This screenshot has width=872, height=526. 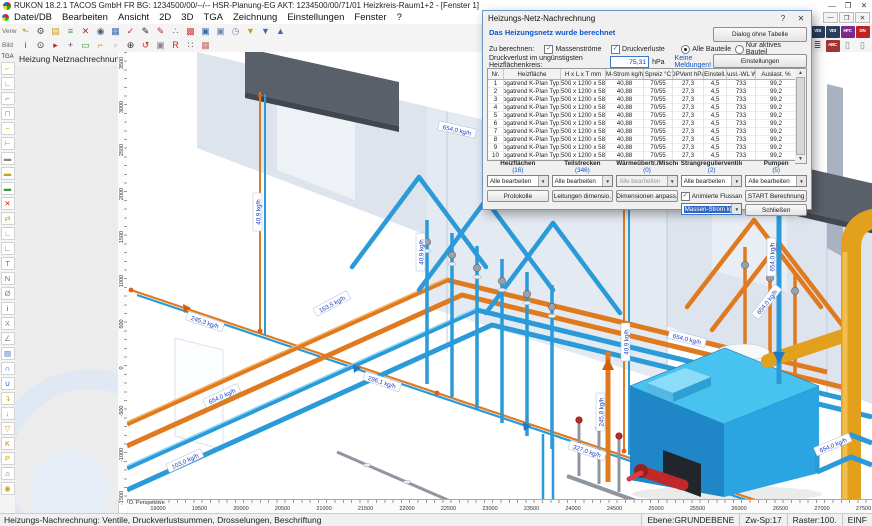 I want to click on grid-icon: ▦, so click(x=206, y=46).